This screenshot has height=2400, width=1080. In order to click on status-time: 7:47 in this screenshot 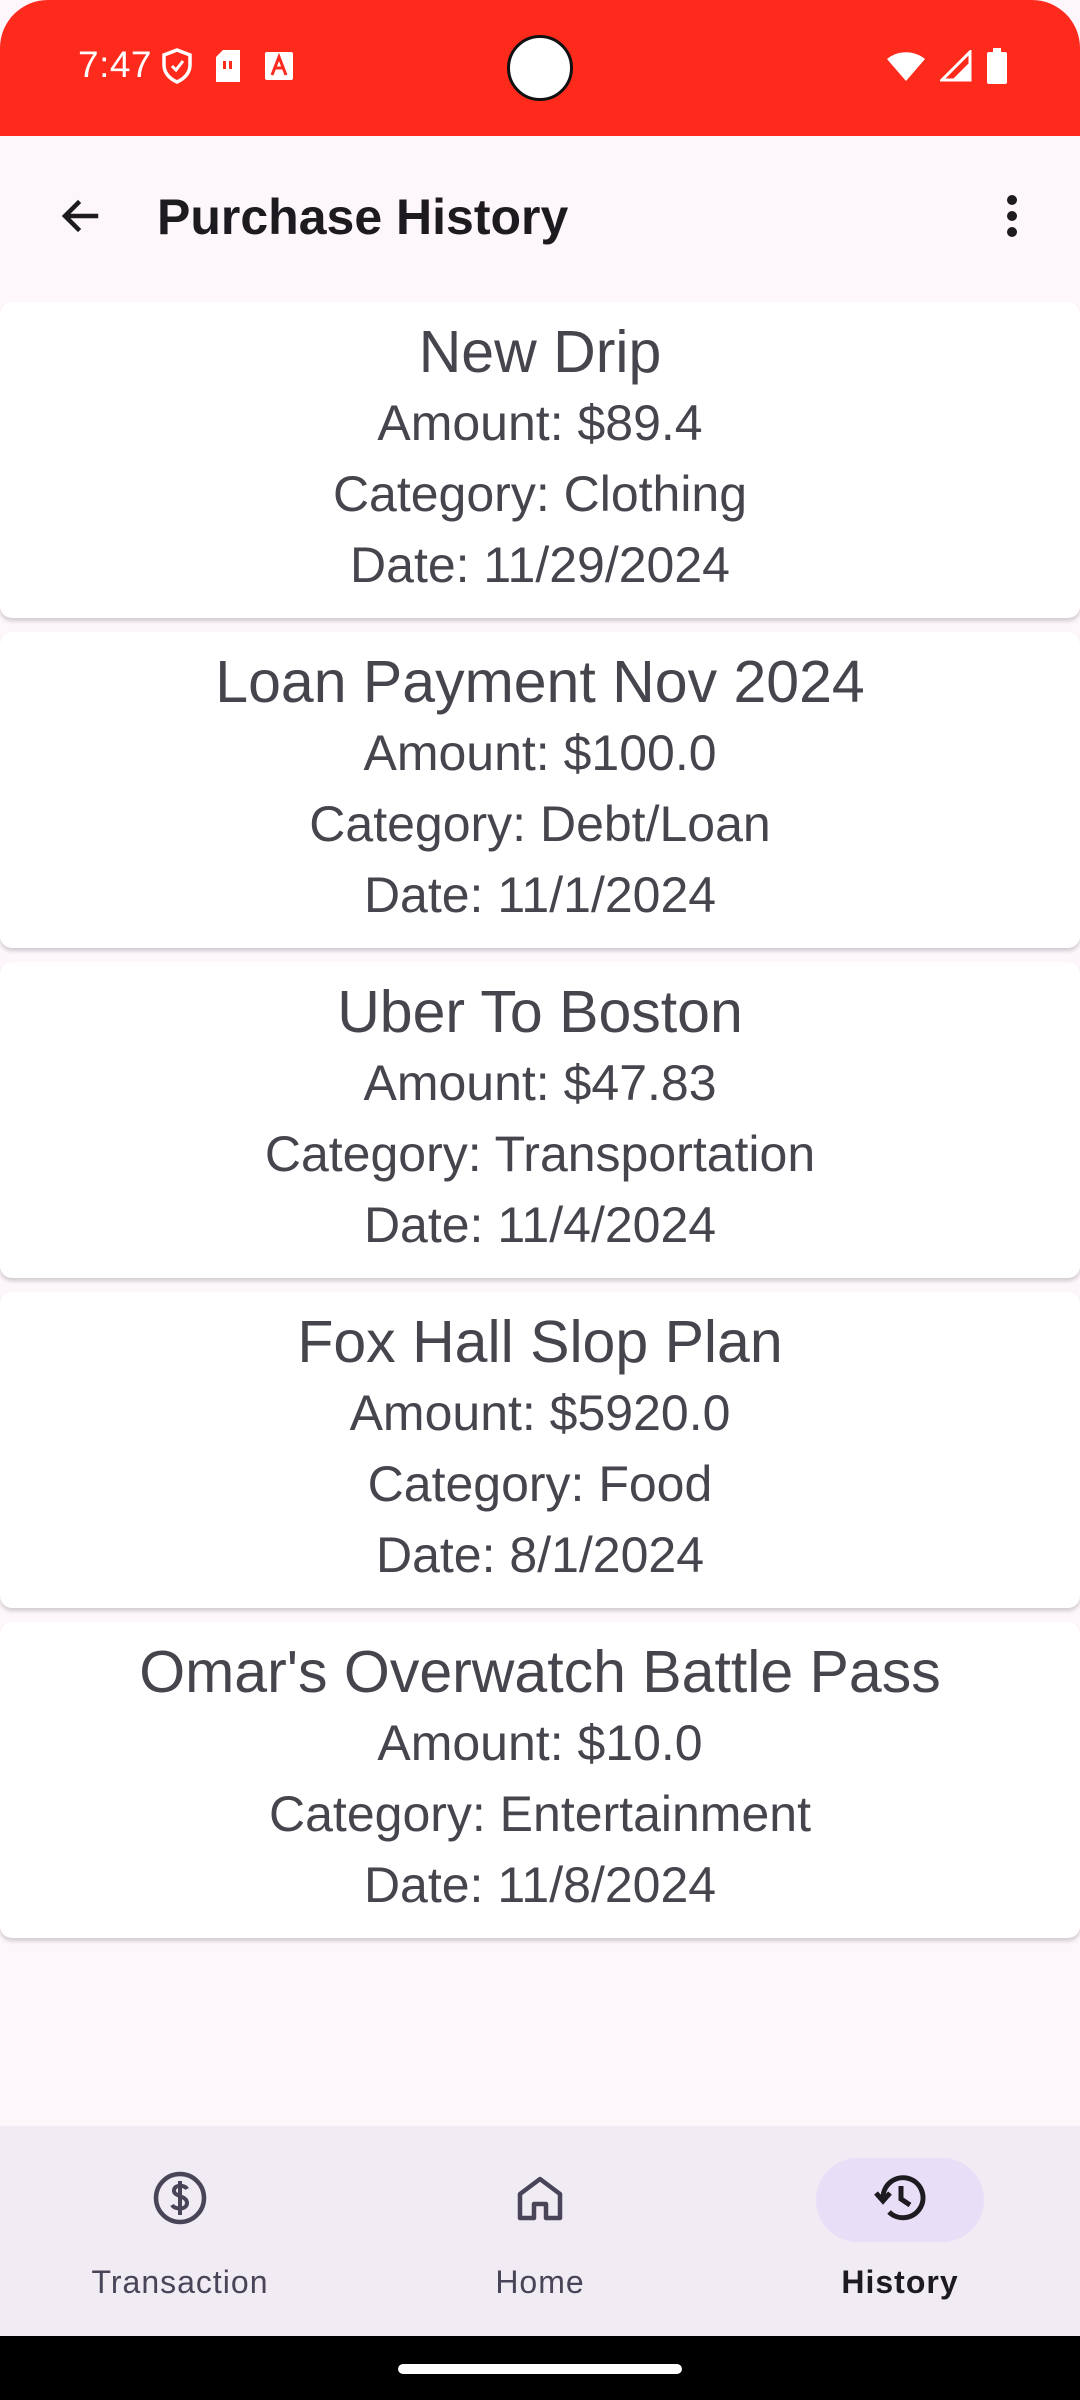, I will do `click(115, 64)`.